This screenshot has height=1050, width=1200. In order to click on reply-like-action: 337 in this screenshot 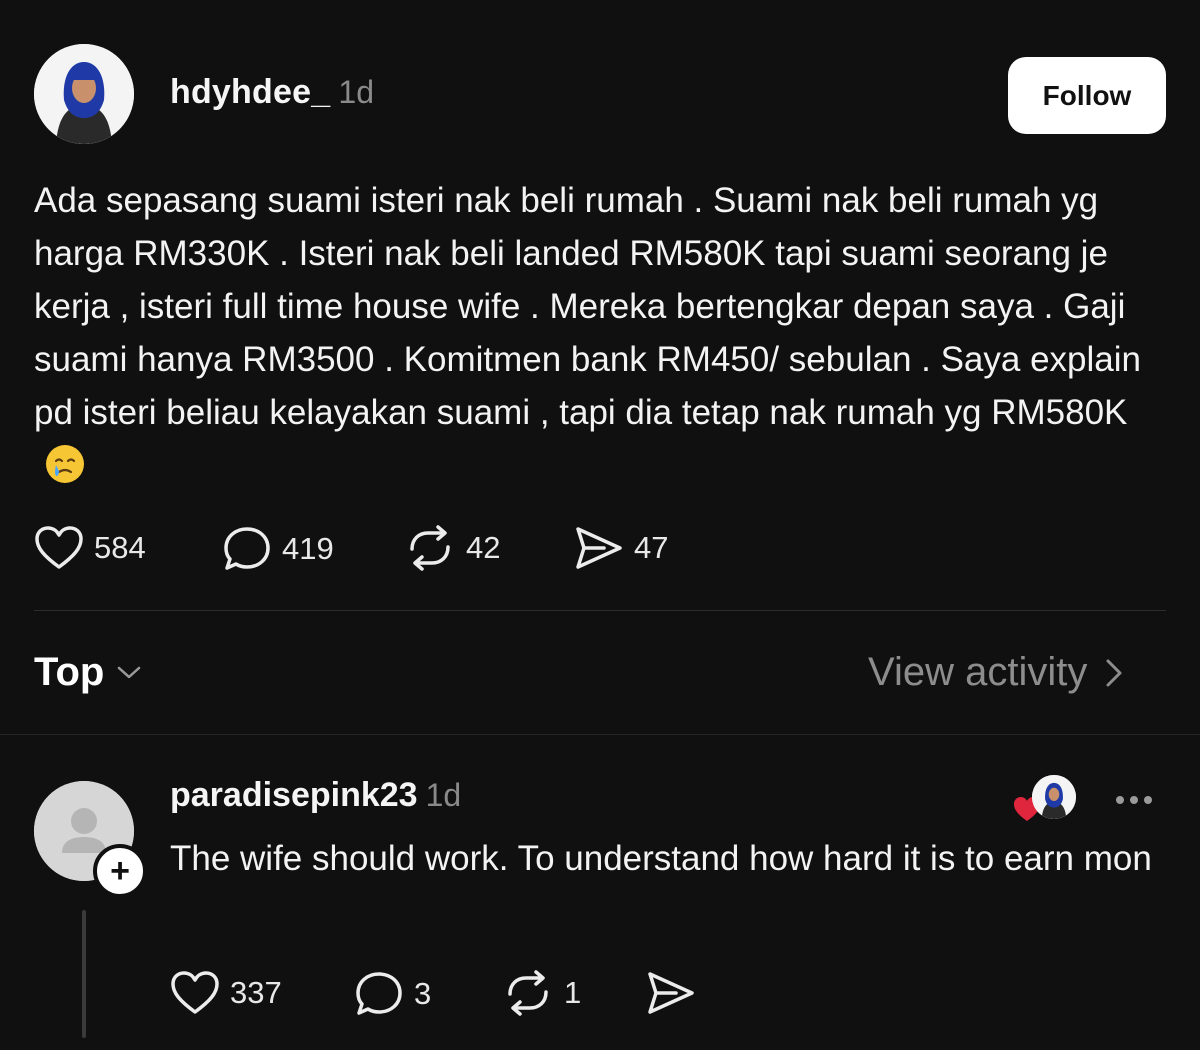, I will do `click(226, 993)`.